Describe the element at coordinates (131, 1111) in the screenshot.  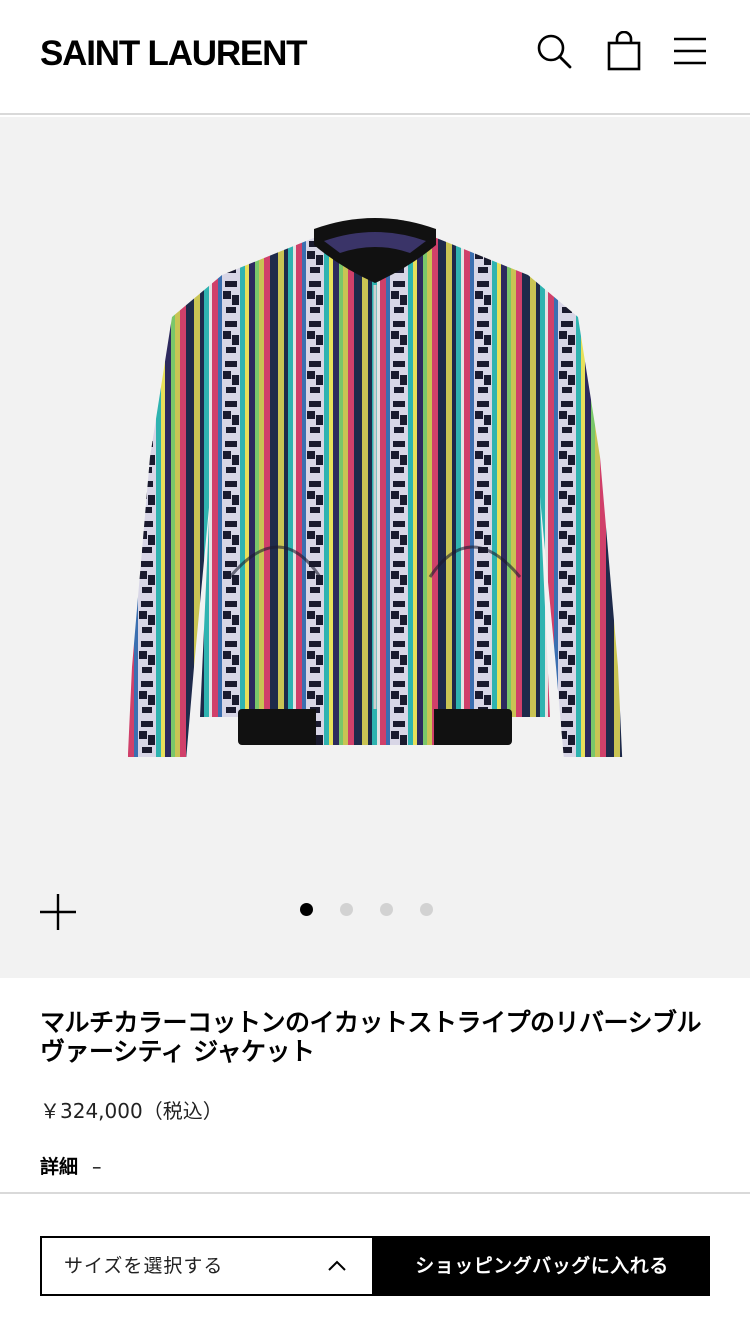
I see `product-price: ￥324,000（税込）` at that location.